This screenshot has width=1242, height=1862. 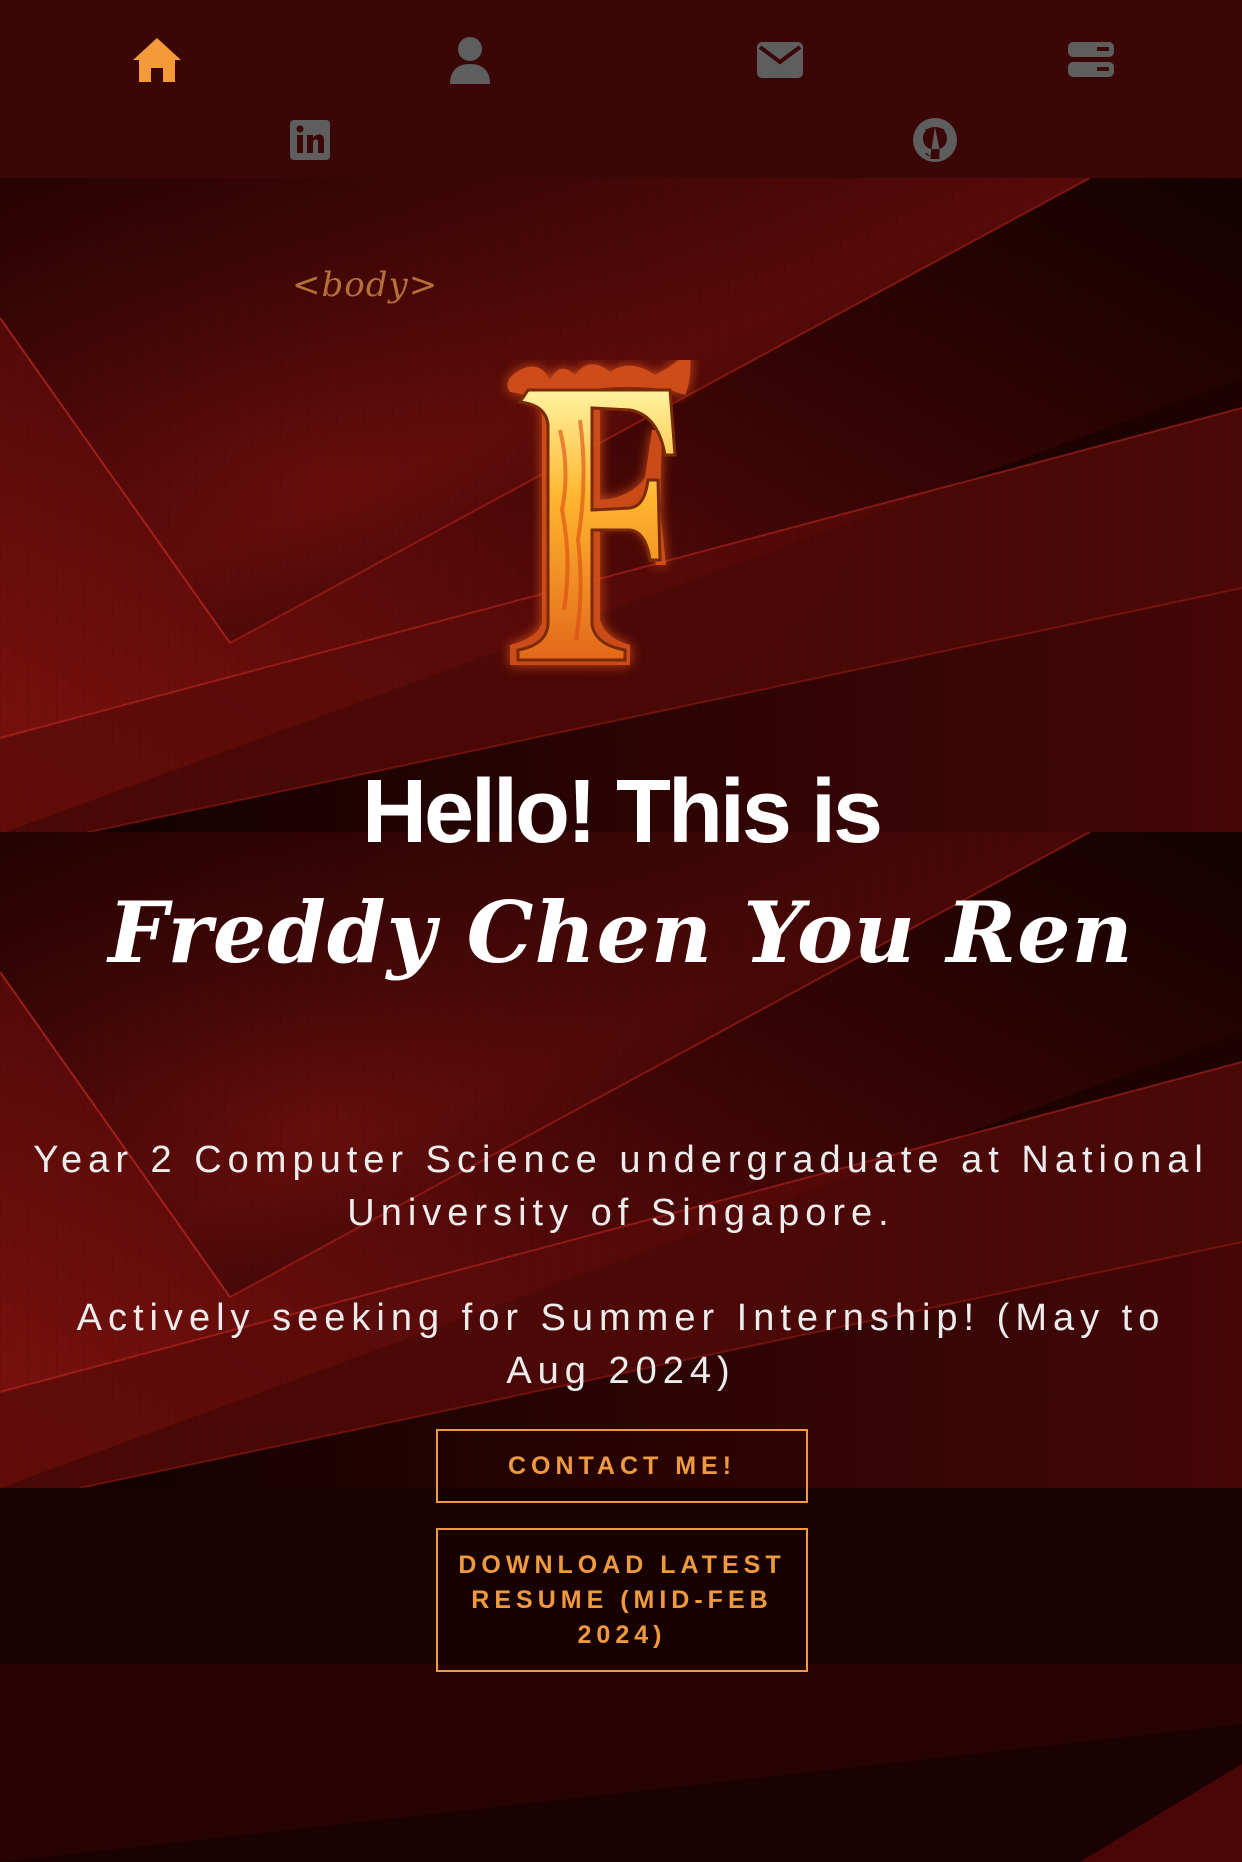 I want to click on envelope-icon, so click(x=780, y=60).